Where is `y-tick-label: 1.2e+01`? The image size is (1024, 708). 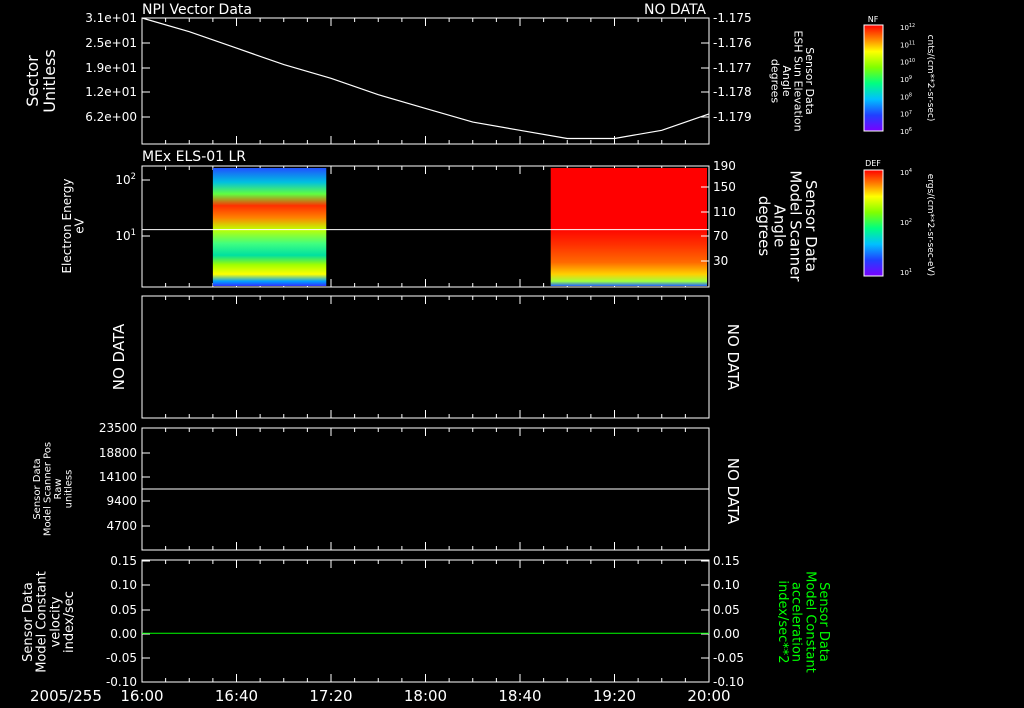 y-tick-label: 1.2e+01 is located at coordinates (111, 92).